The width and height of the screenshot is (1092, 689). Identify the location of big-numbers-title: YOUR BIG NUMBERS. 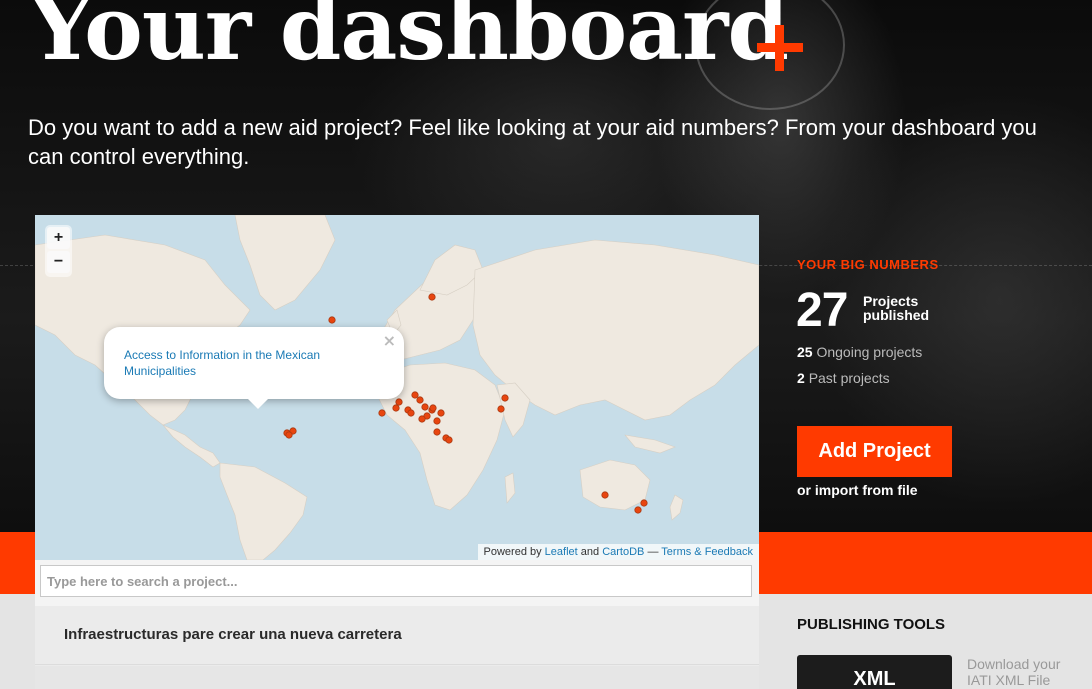
(868, 264).